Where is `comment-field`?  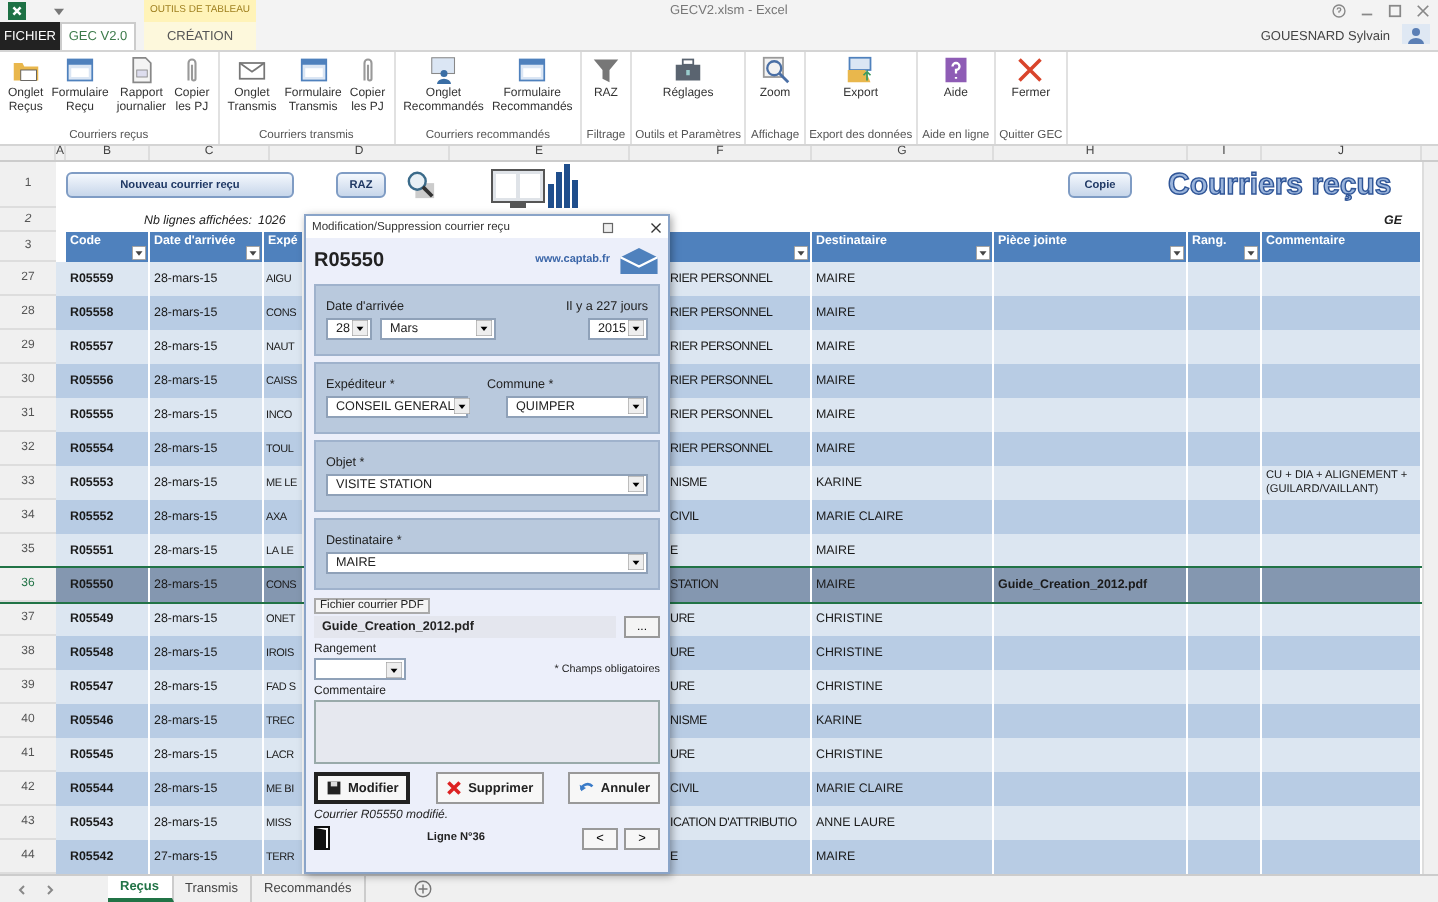
comment-field is located at coordinates (487, 732).